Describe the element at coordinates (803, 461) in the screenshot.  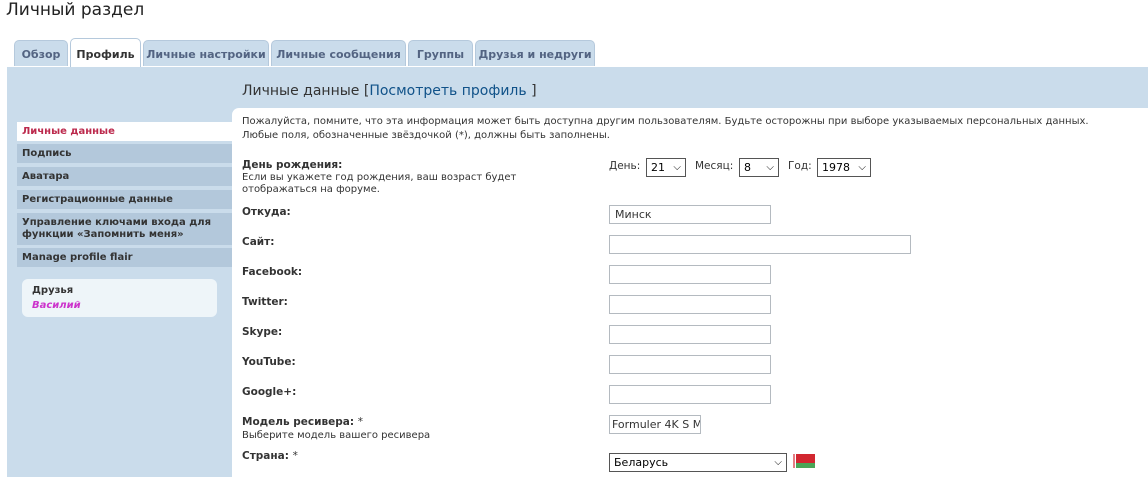
I see `belarus-flag-icon` at that location.